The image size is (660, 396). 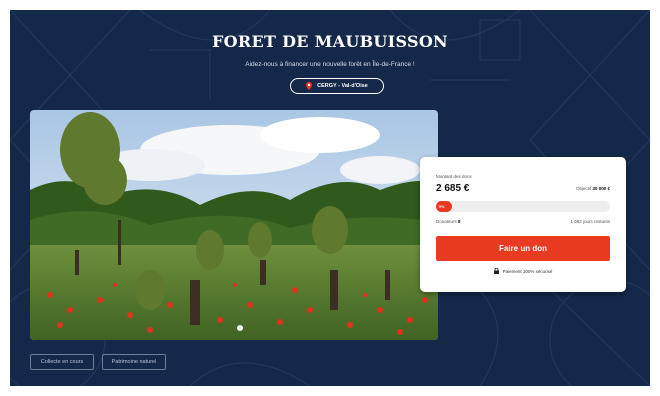 What do you see at coordinates (454, 176) in the screenshot?
I see `amount-label: Montant des dons` at bounding box center [454, 176].